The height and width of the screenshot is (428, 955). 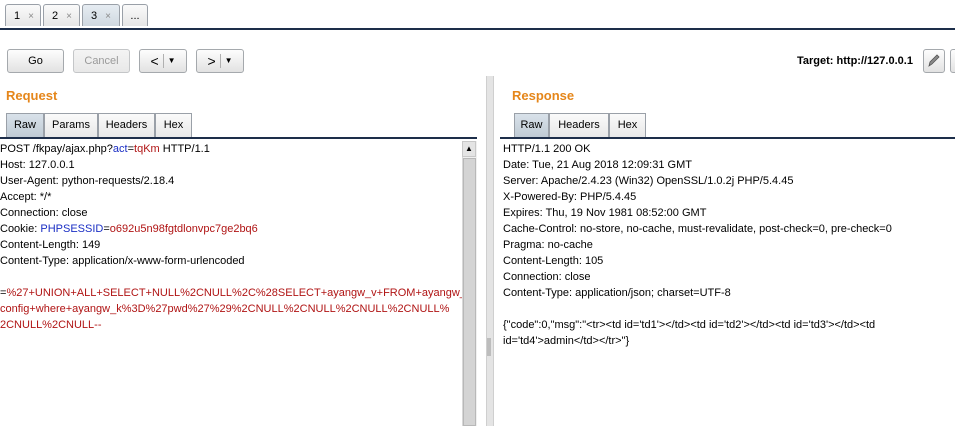 I want to click on forward-button: > ▼, so click(x=220, y=61).